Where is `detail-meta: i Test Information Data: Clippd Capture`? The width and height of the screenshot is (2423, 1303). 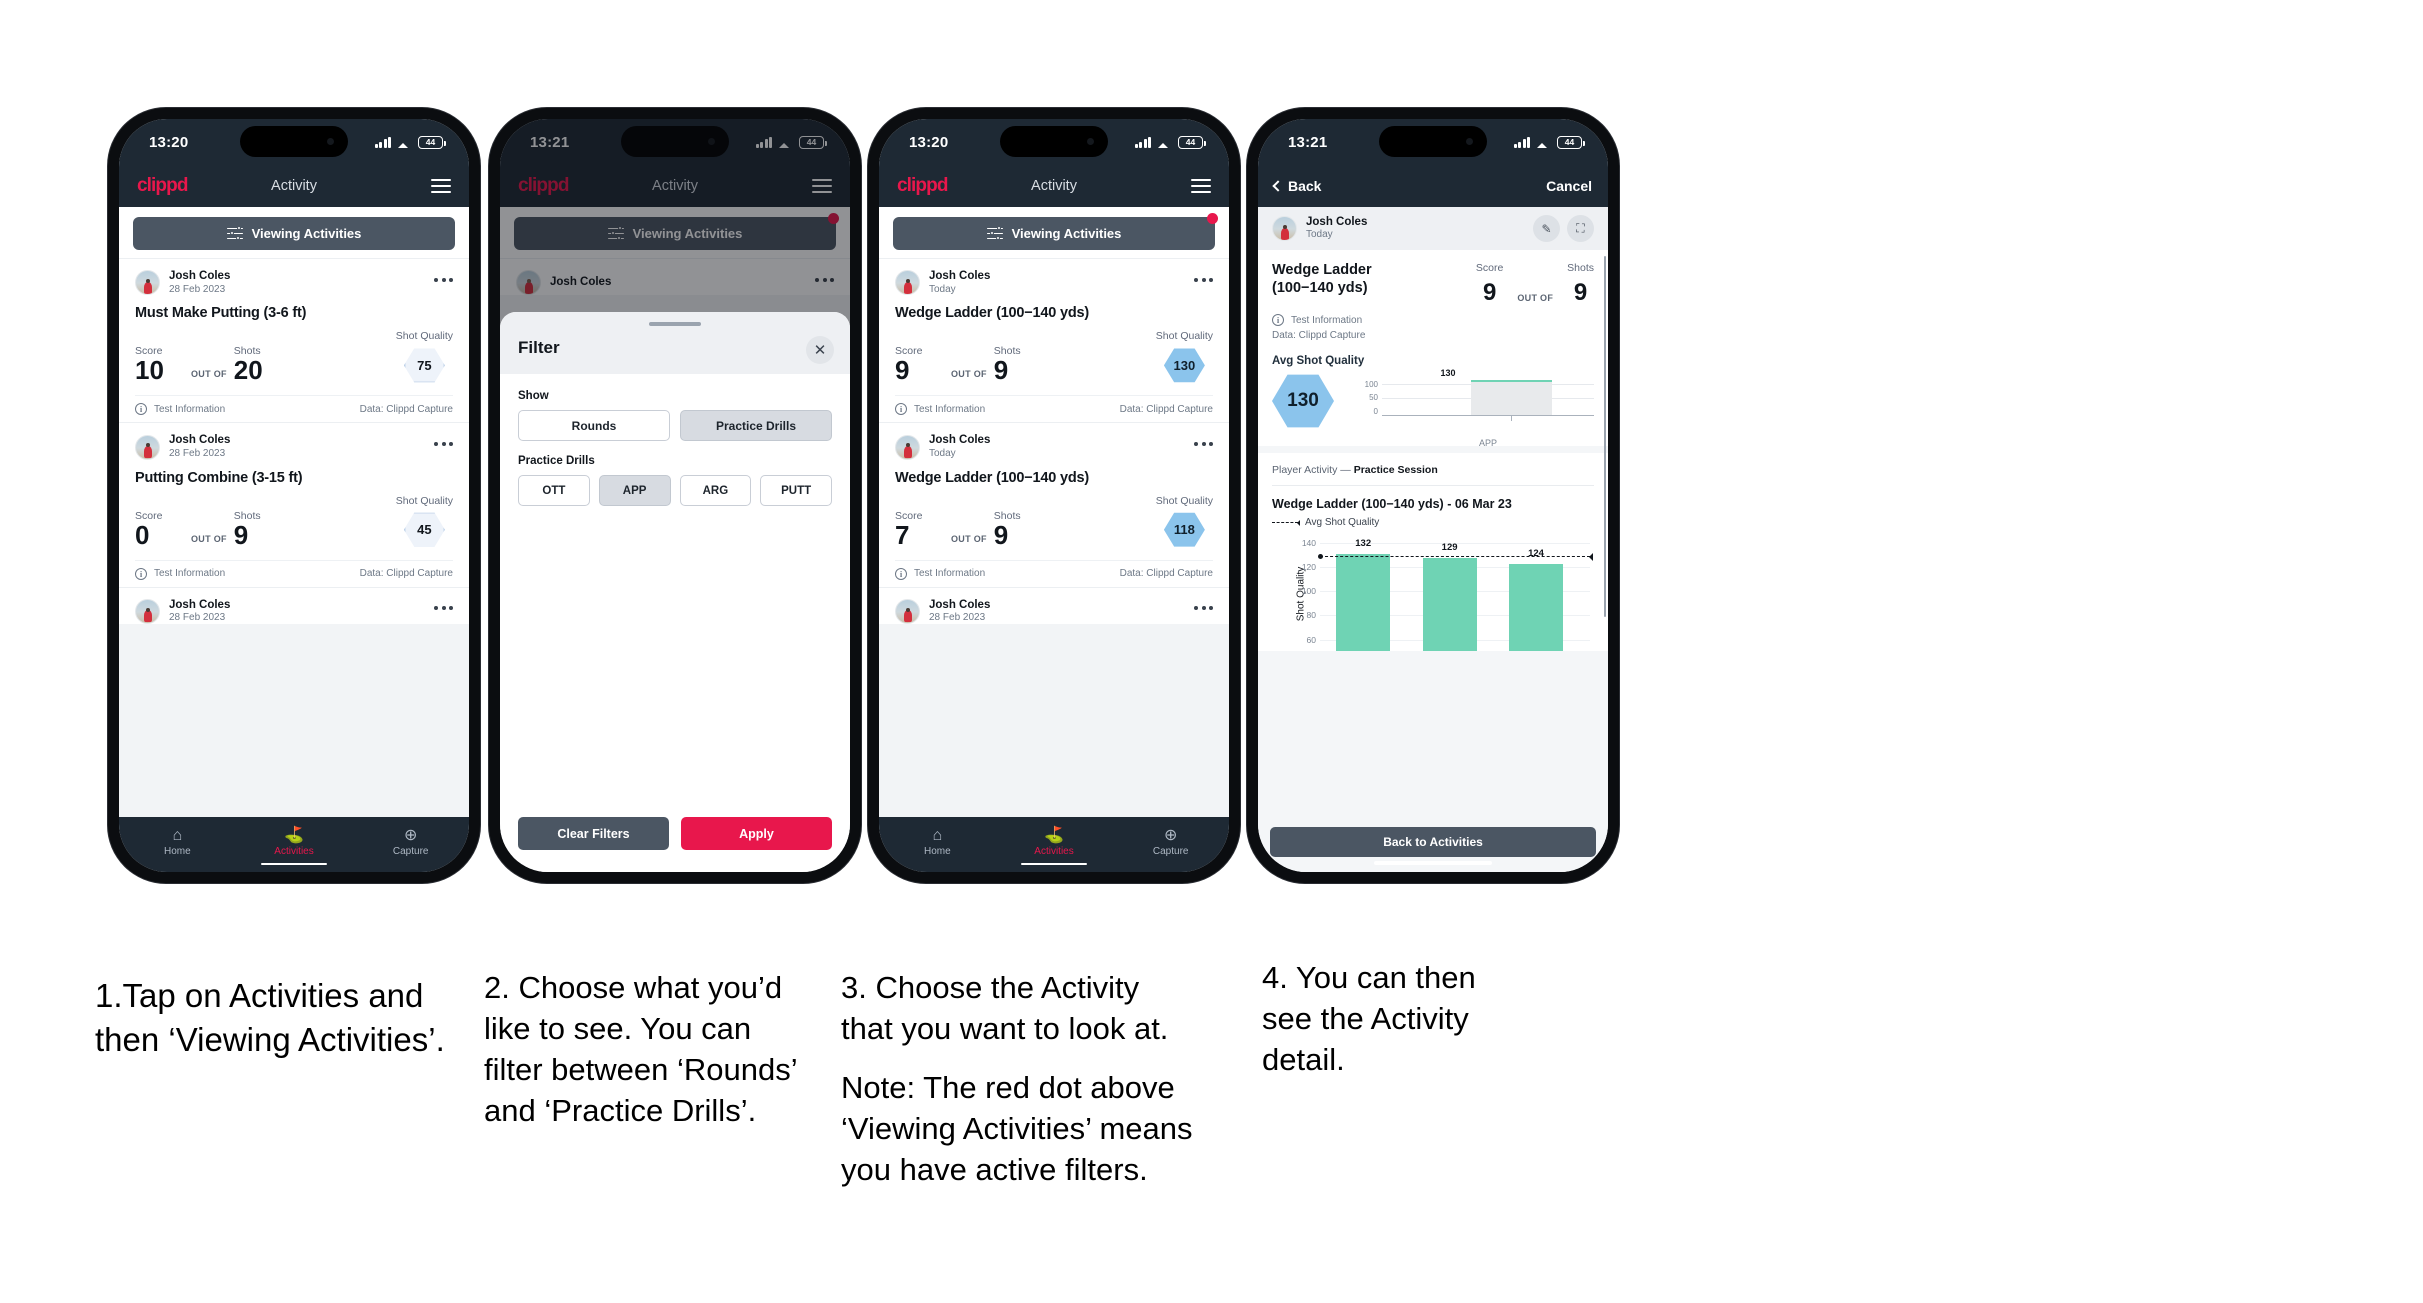
detail-meta: i Test Information Data: Clippd Capture is located at coordinates (1433, 328).